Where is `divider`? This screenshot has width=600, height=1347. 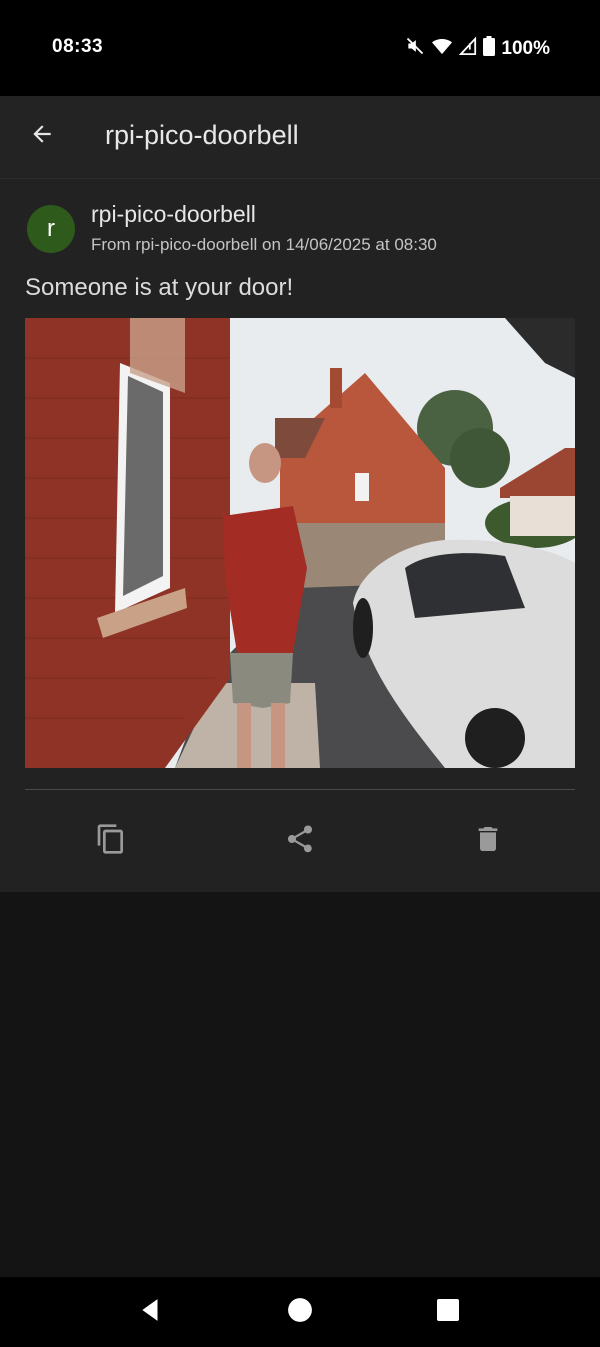 divider is located at coordinates (300, 789).